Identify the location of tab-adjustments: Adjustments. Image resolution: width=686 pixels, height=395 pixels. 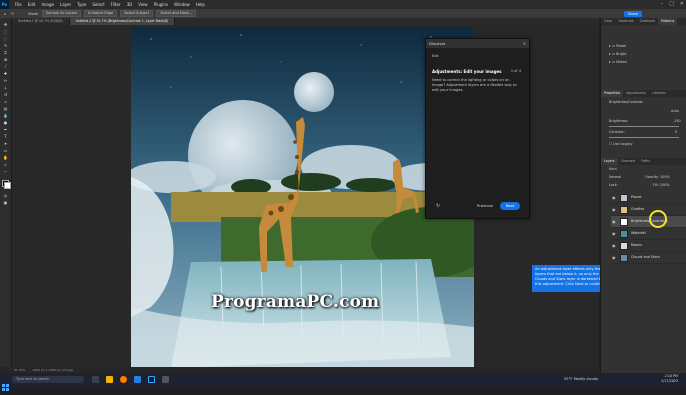
(636, 93).